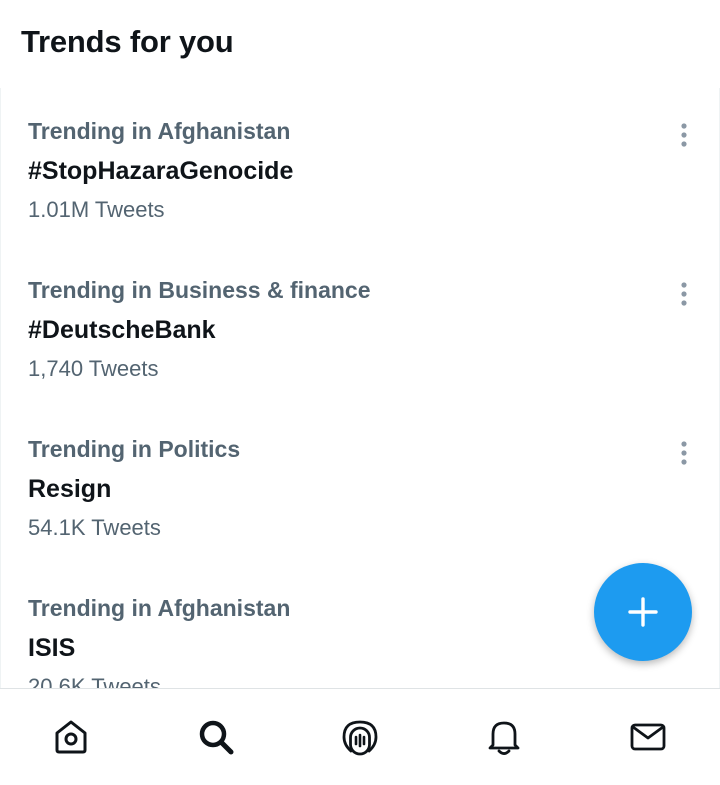  I want to click on bell-icon, so click(504, 738).